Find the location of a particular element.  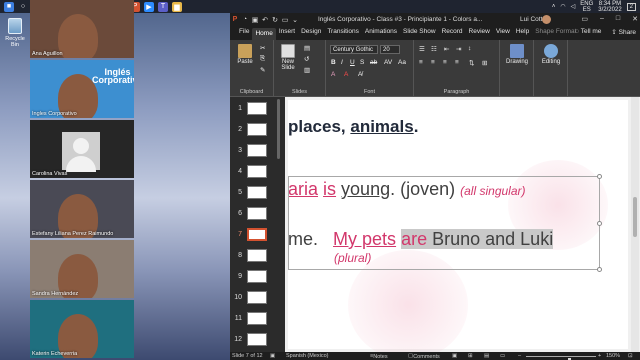

underline-icon: U is located at coordinates (352, 62).